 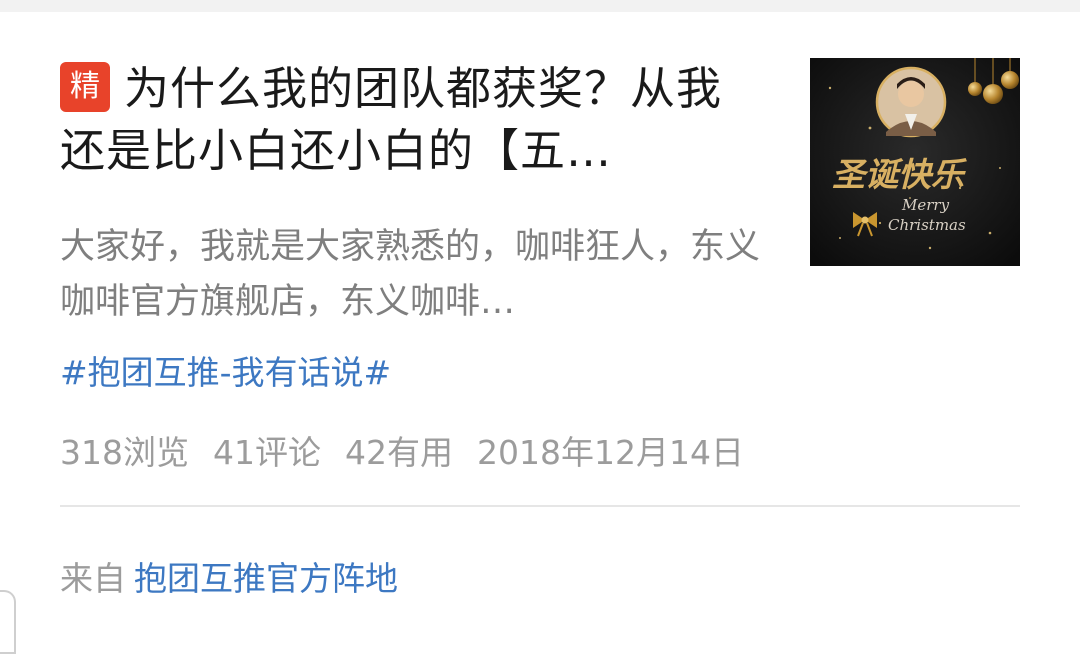 What do you see at coordinates (927, 225) in the screenshot?
I see `christmas-text: Christmas` at bounding box center [927, 225].